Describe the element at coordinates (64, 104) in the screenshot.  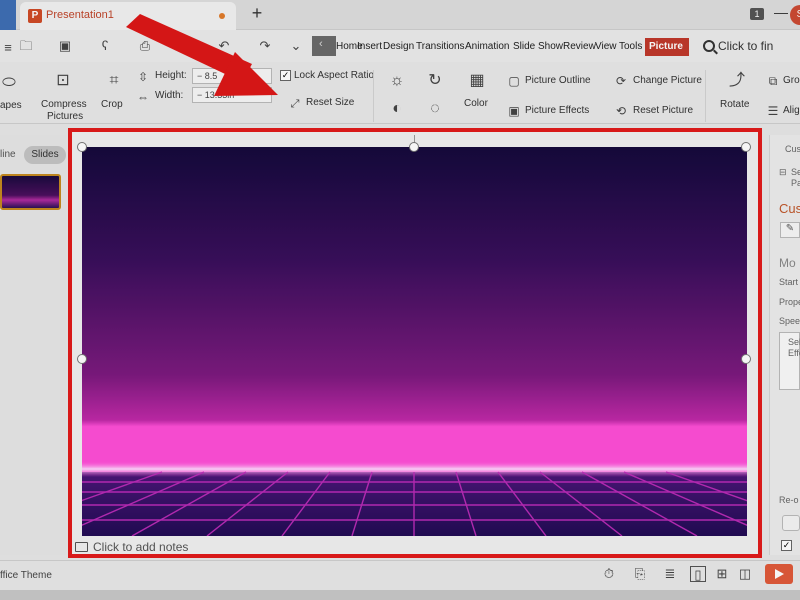
I see `compress-pictures-label-1: Compress` at that location.